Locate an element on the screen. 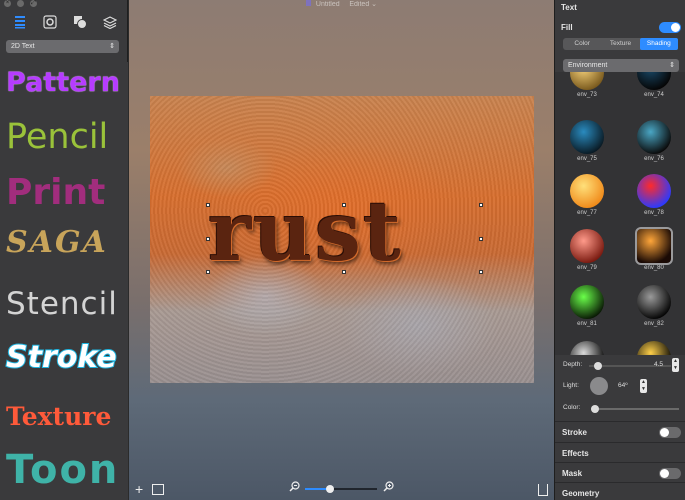 The image size is (685, 500). environment-item: env_76 is located at coordinates (654, 141).